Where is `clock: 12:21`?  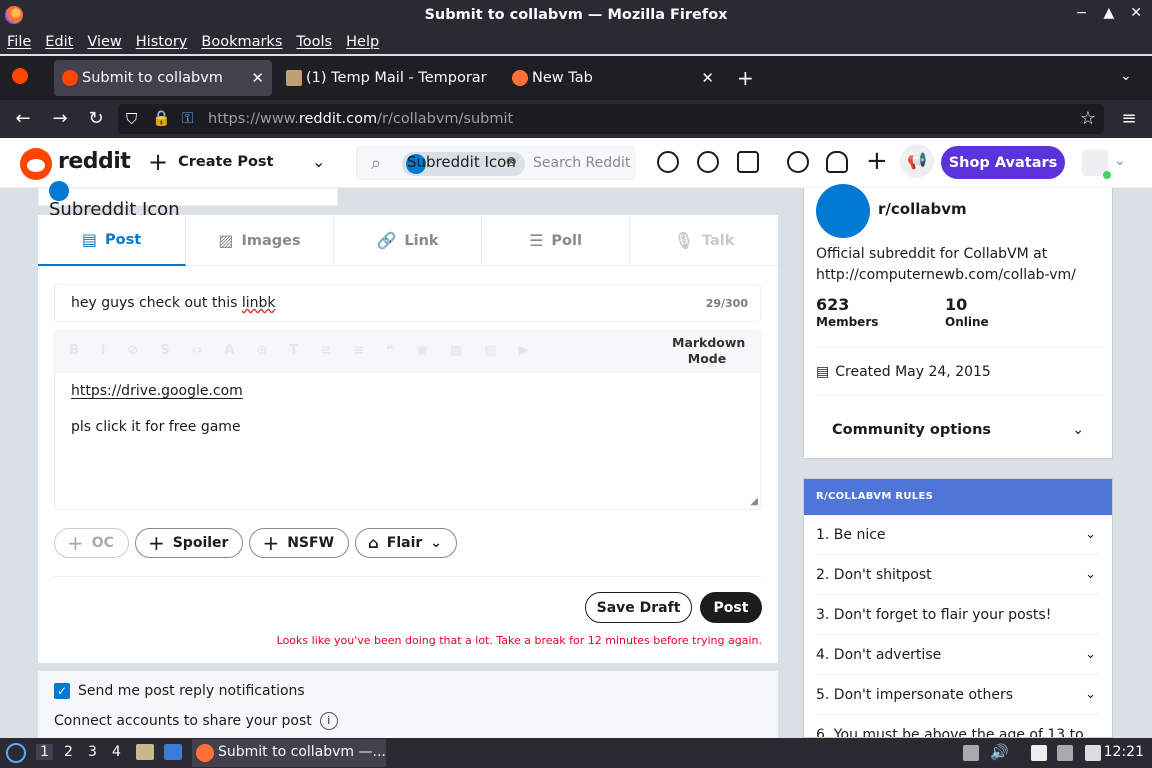 clock: 12:21 is located at coordinates (1123, 752).